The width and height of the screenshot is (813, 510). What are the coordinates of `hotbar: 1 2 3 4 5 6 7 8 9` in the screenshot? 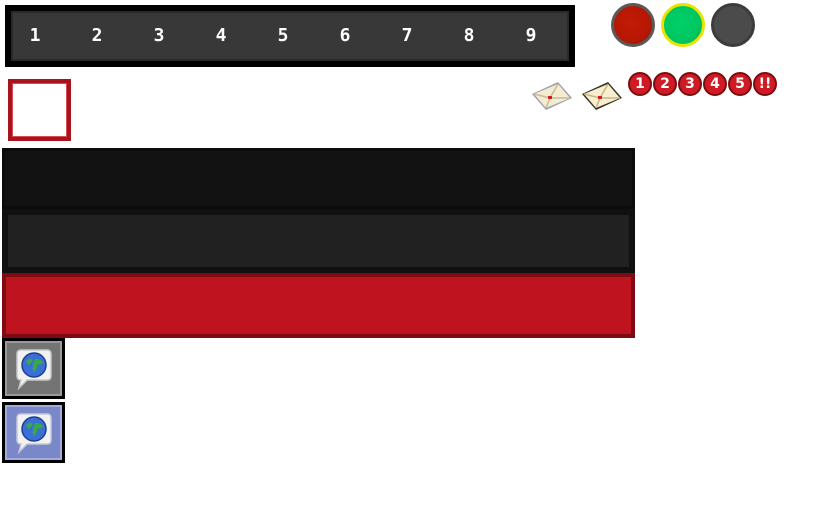 It's located at (290, 36).